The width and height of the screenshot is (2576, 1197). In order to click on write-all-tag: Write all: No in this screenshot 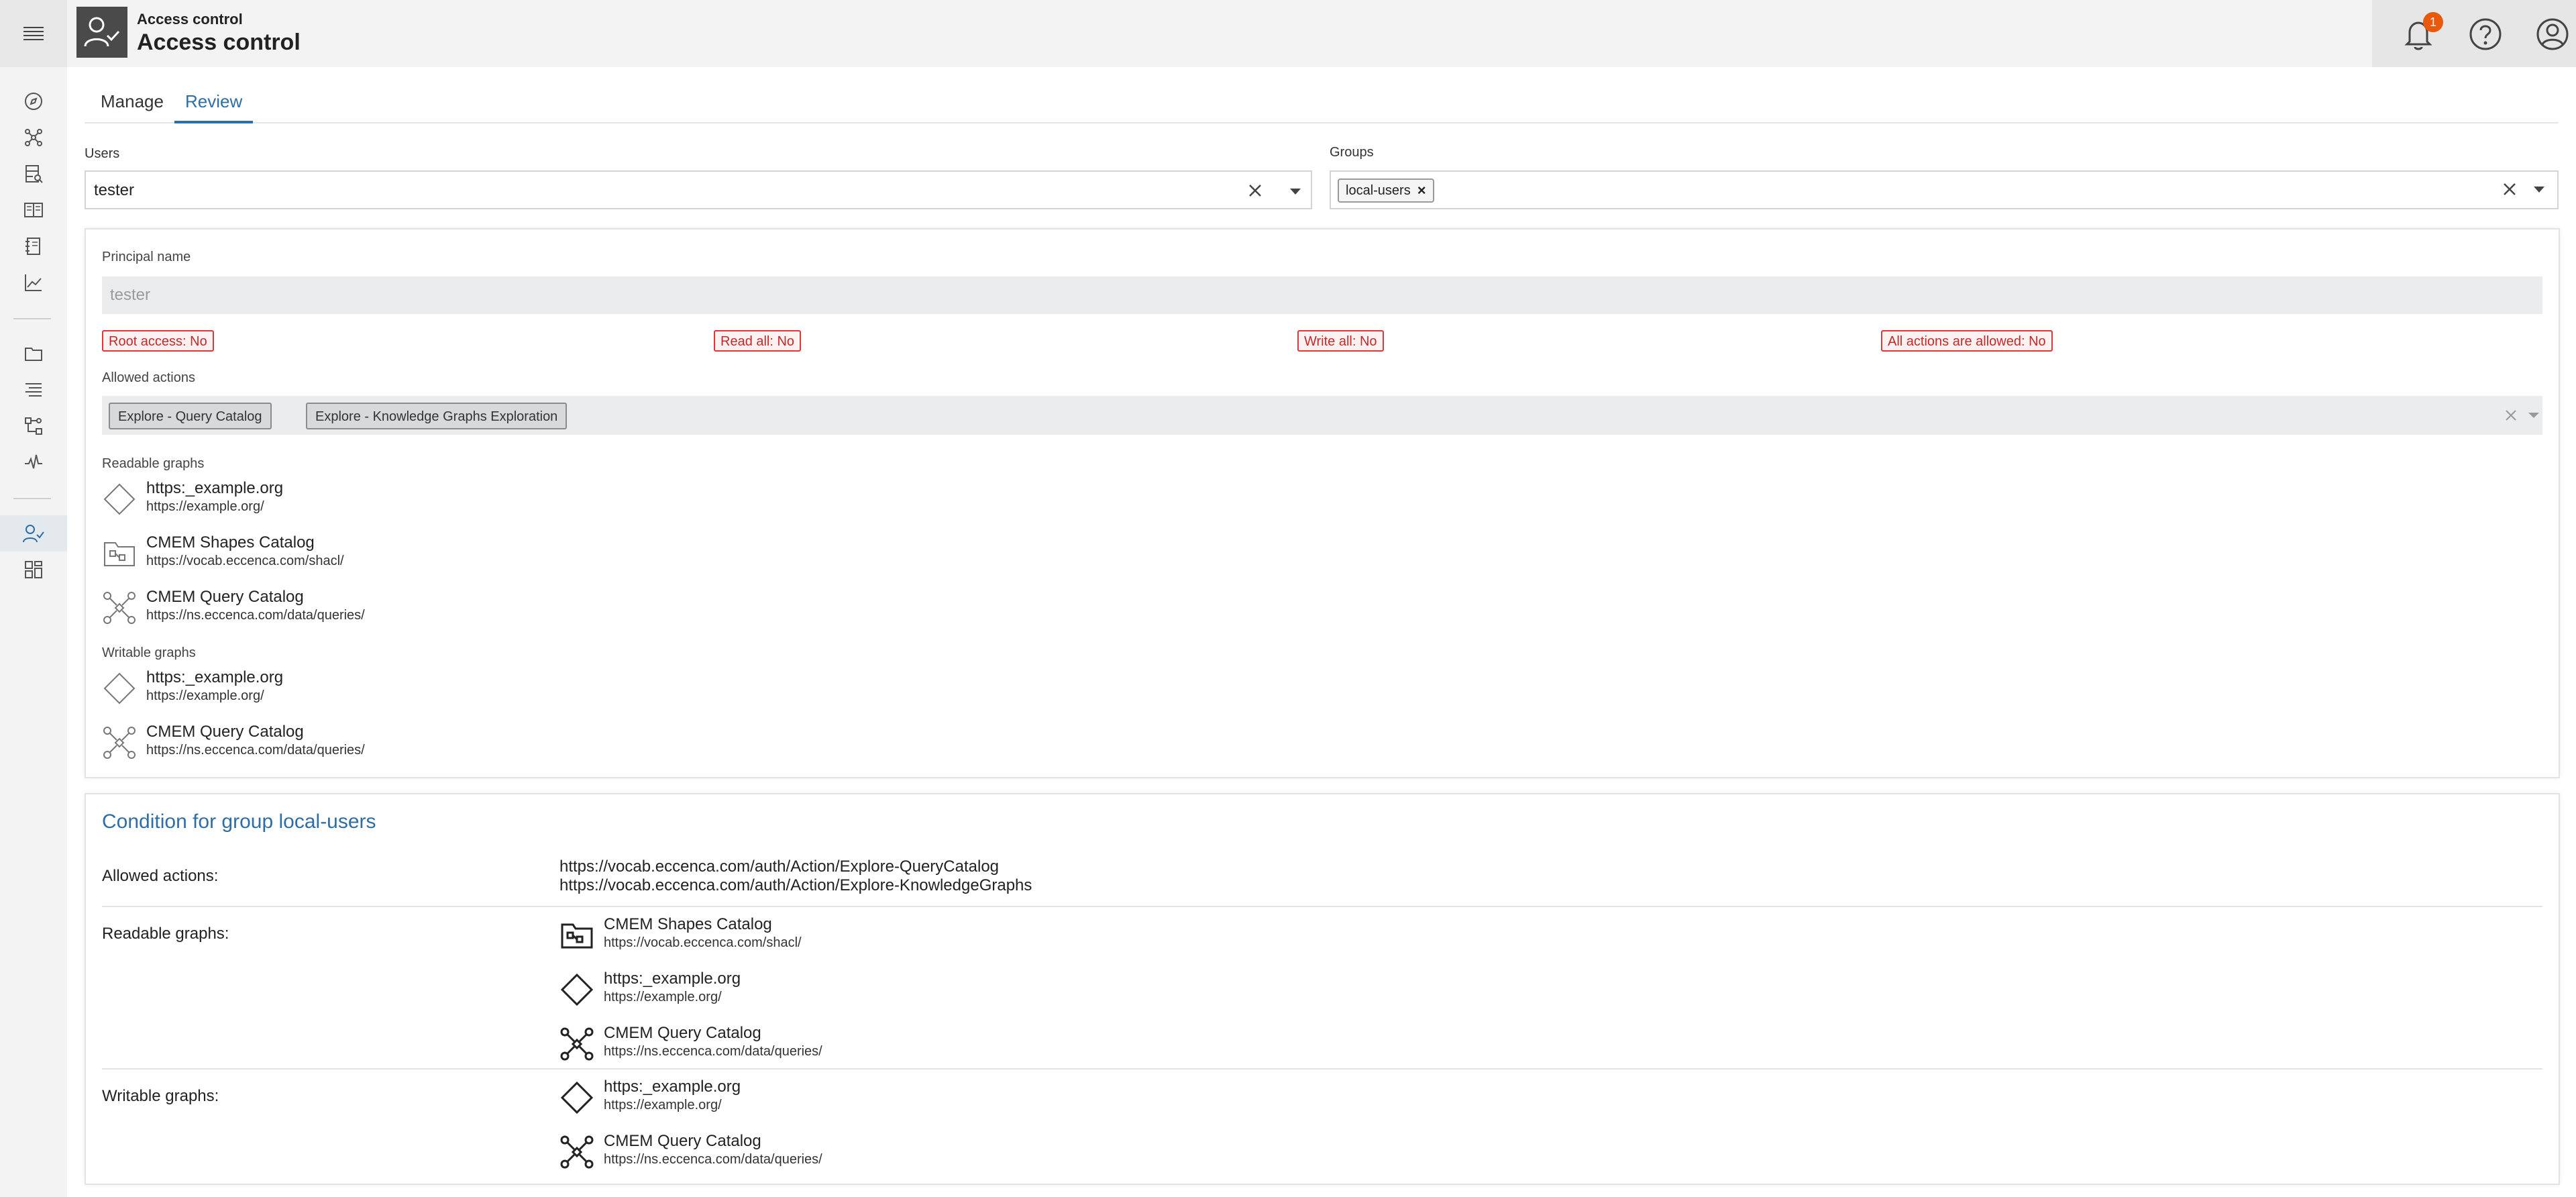, I will do `click(1340, 341)`.